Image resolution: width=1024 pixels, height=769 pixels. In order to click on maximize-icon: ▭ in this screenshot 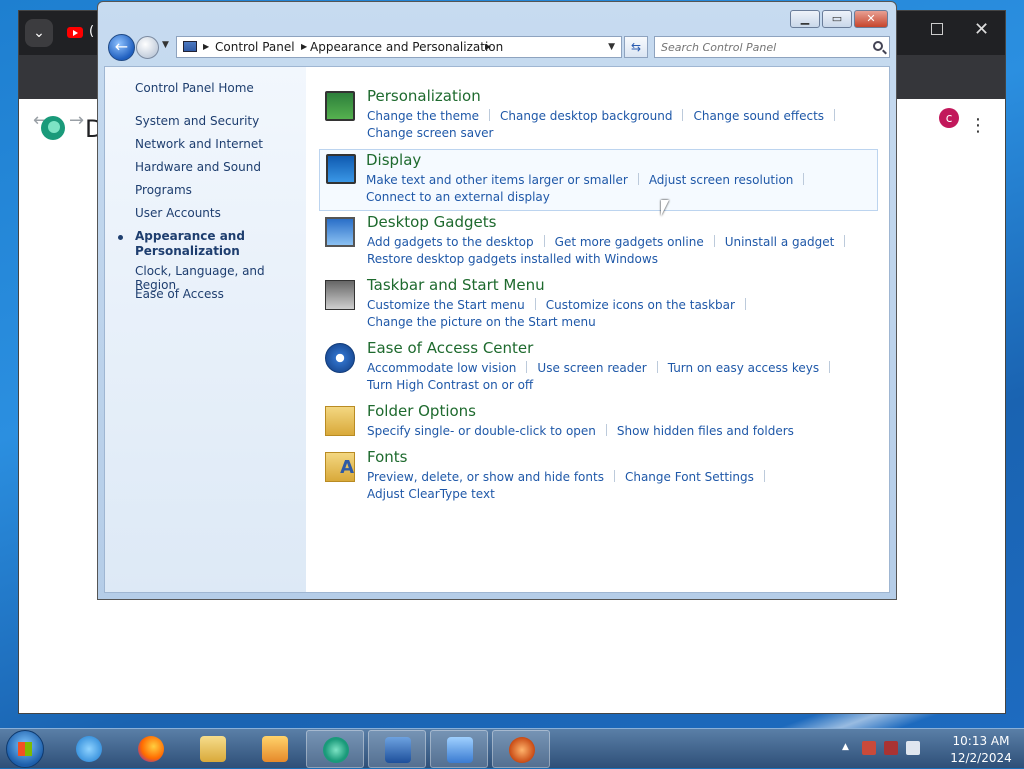, I will do `click(837, 18)`.